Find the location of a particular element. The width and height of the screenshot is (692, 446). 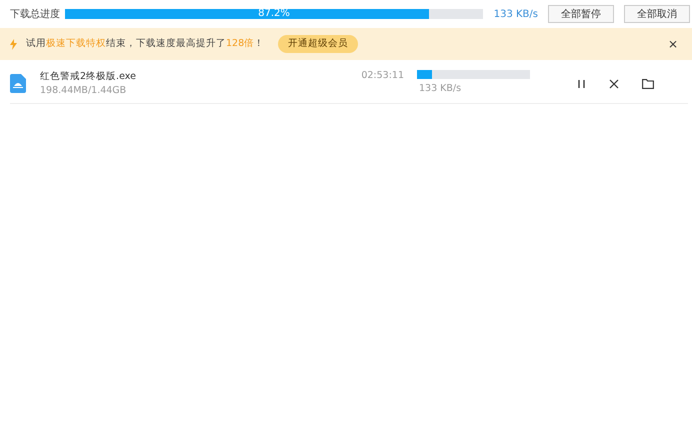

file-name: 红色警戒2终极版.exe is located at coordinates (88, 77).